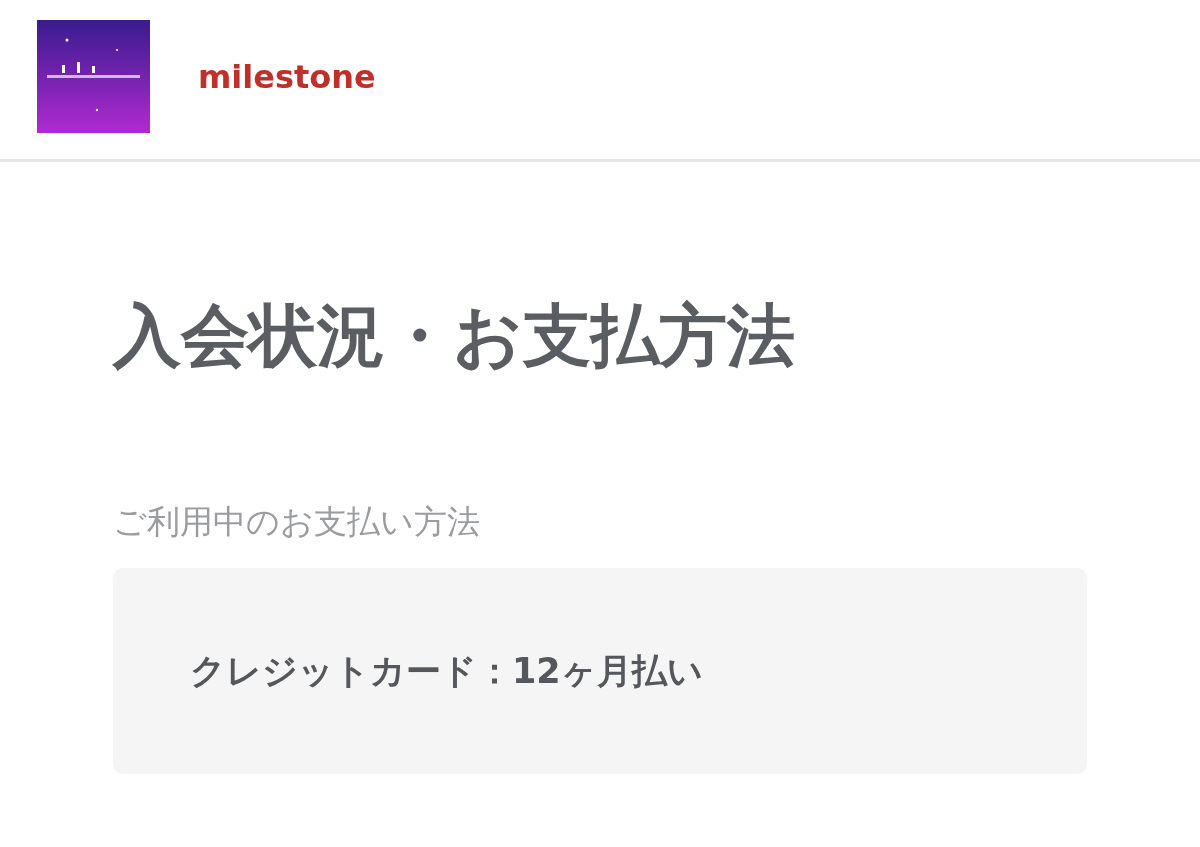 This screenshot has width=1200, height=847. I want to click on page-title: 入会状況・お支払方法, so click(454, 336).